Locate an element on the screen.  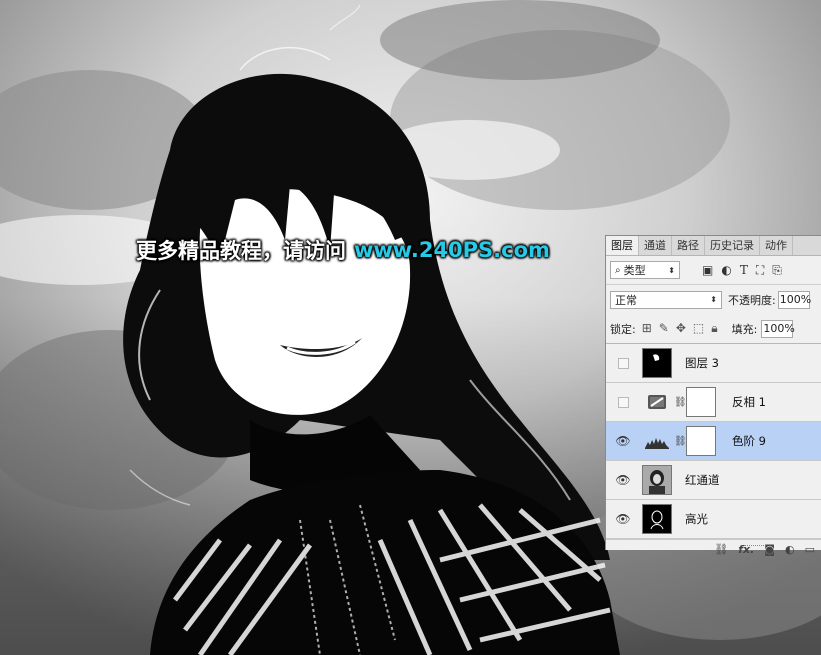
fill-input: 100% is located at coordinates (778, 328).